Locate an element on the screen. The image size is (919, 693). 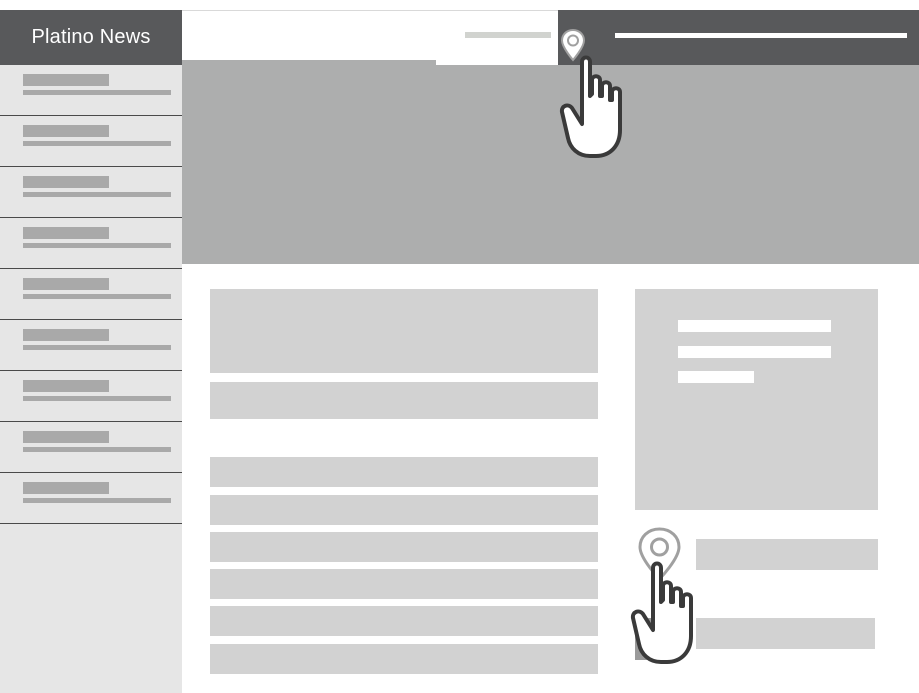
search-field is located at coordinates (508, 35).